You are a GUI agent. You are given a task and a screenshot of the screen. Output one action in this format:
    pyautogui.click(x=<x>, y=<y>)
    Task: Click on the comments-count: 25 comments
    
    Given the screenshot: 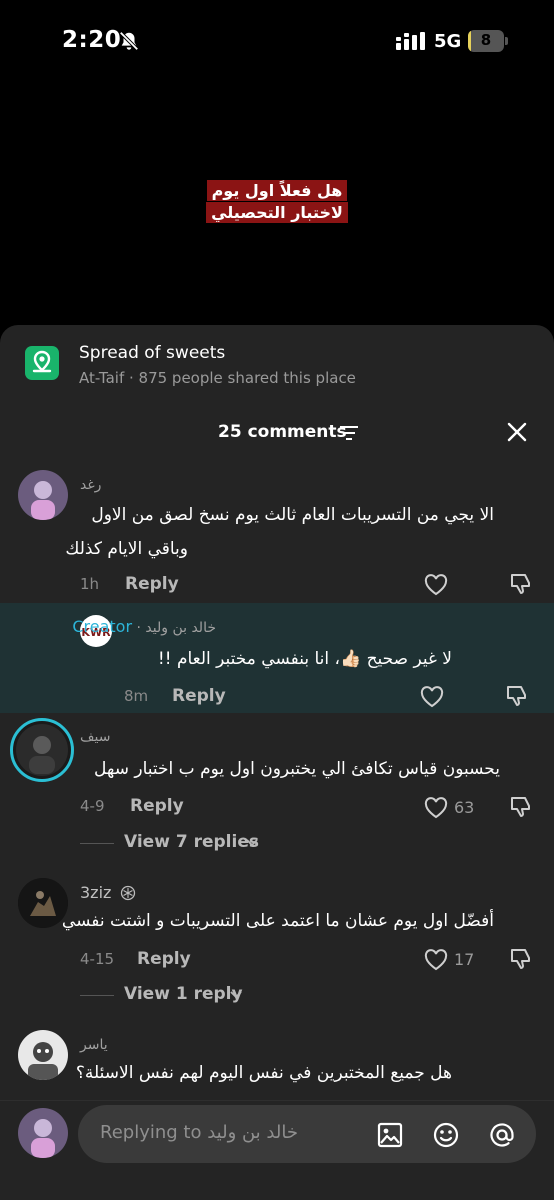 What is the action you would take?
    pyautogui.click(x=282, y=432)
    